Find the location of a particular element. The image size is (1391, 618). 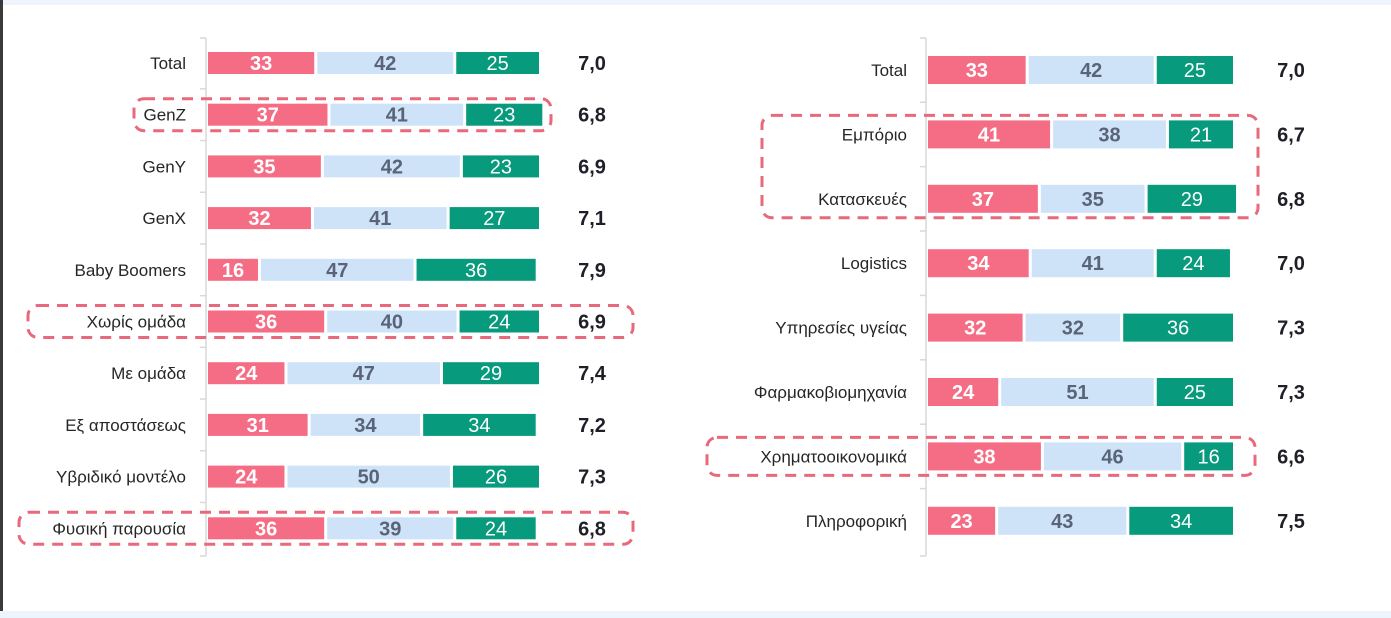

category-label: Εμπόριο is located at coordinates (874, 134).